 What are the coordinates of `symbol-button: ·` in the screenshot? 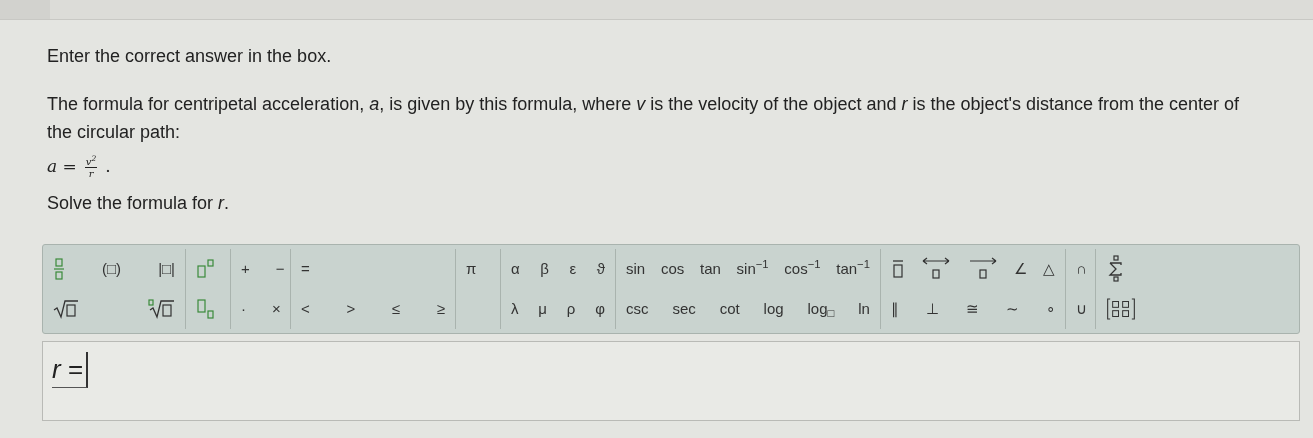 It's located at (243, 309).